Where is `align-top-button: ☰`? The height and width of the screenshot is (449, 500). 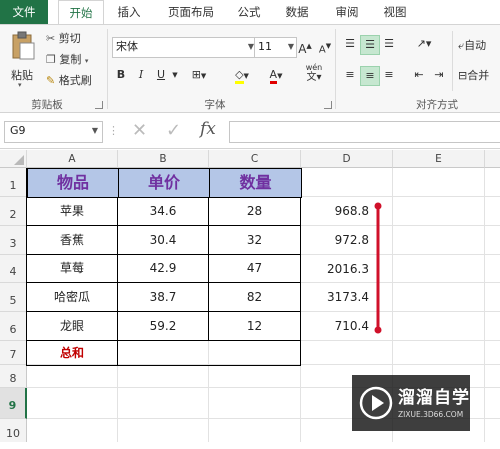 align-top-button: ☰ is located at coordinates (350, 44).